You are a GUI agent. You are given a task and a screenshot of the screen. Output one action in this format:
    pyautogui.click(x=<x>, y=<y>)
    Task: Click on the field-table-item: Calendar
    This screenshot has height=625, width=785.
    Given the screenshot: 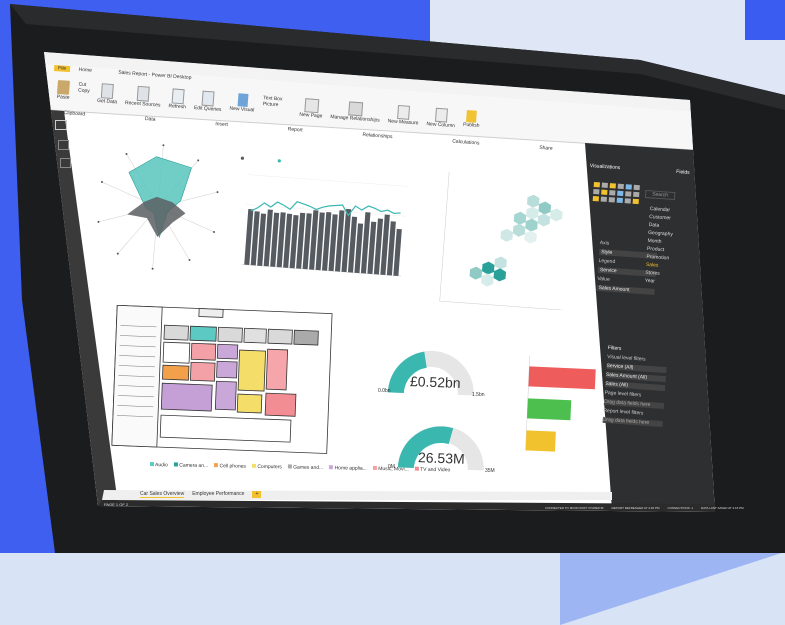 What is the action you would take?
    pyautogui.click(x=662, y=210)
    